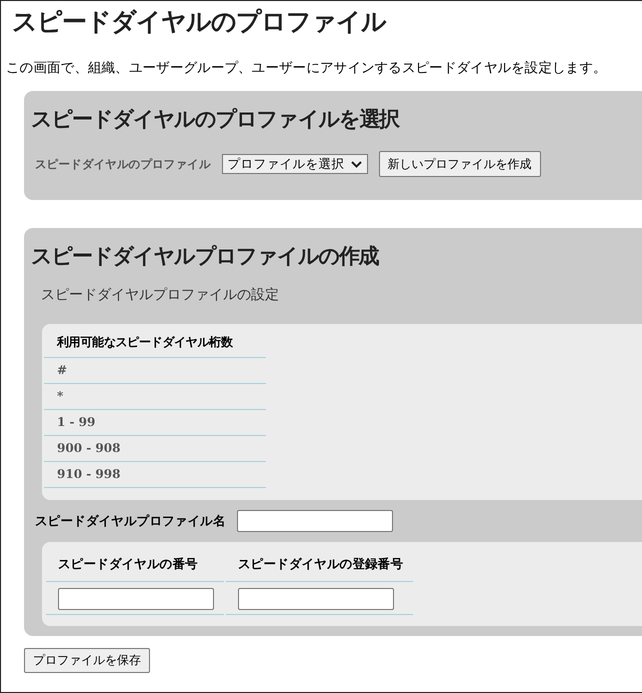  I want to click on column-header: スピードダイヤルの番号, so click(135, 566).